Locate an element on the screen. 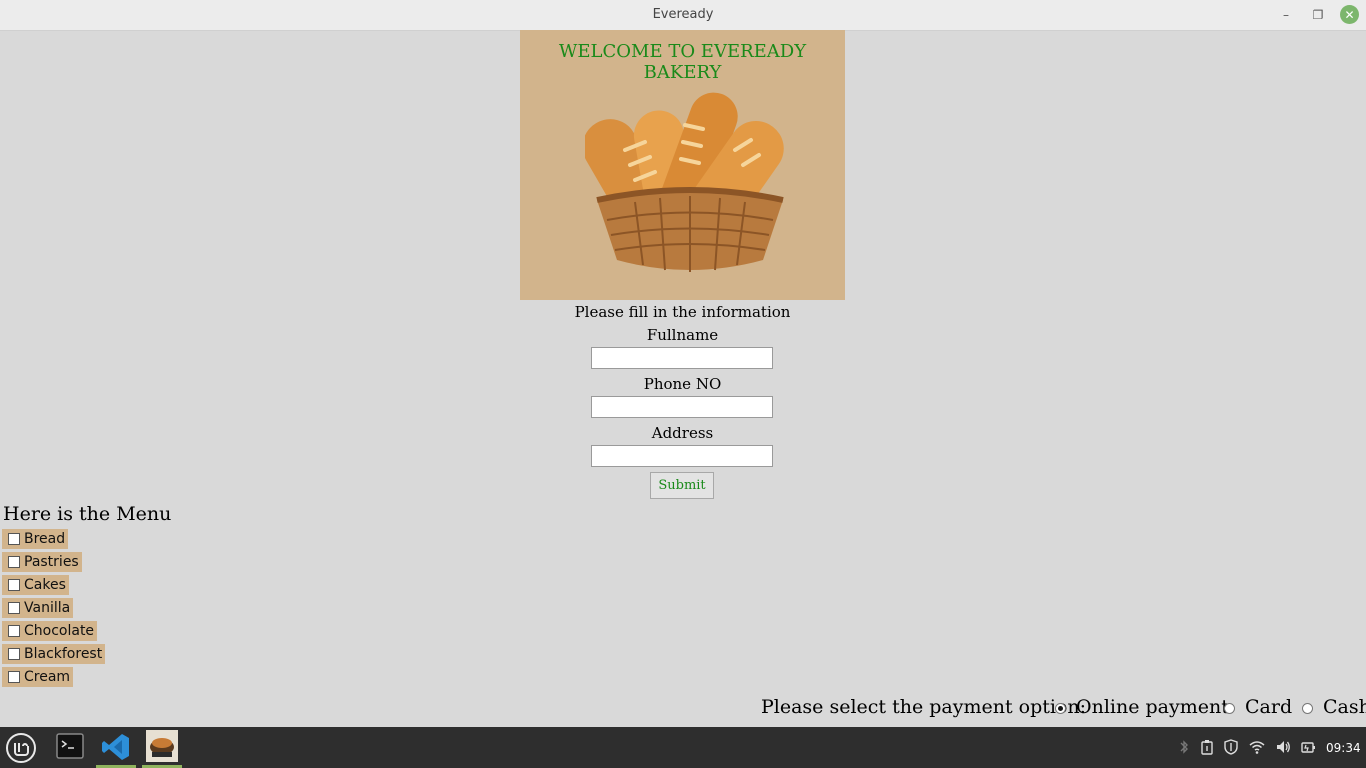 The height and width of the screenshot is (768, 1366). window-title: Eveready is located at coordinates (683, 14).